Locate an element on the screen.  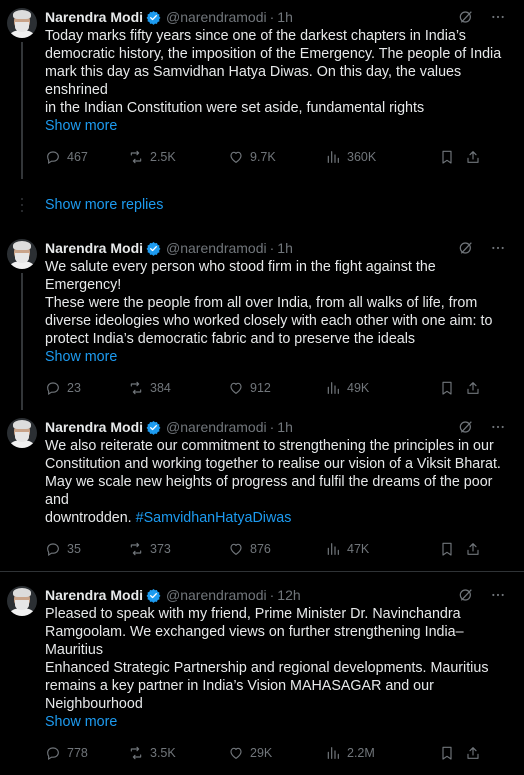
reply-count: 35 is located at coordinates (74, 549).